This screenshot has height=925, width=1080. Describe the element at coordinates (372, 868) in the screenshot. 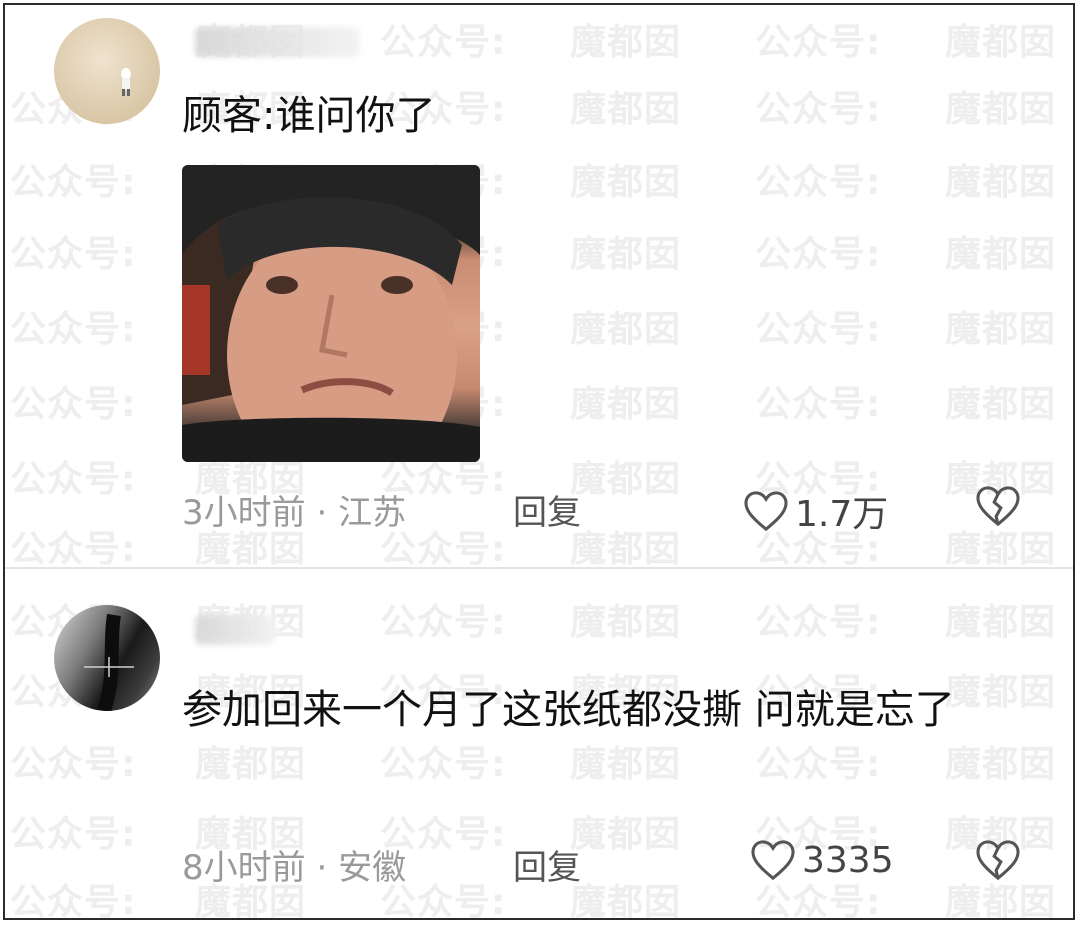

I see `comment-location: 安徽` at that location.